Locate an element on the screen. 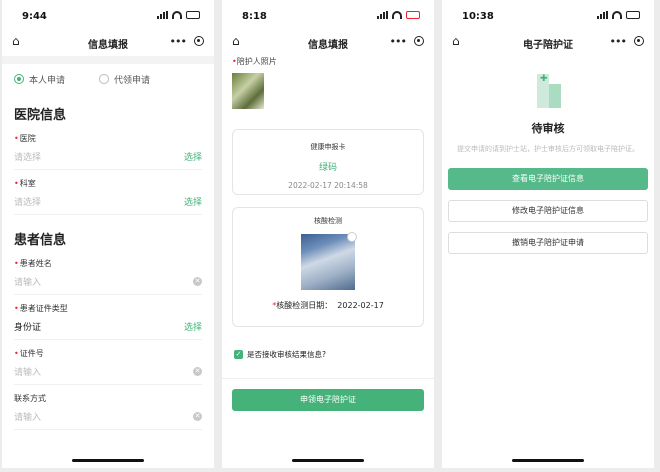 This screenshot has width=660, height=472. health-datetime: 2022-02-17 20:14:58 is located at coordinates (328, 185).